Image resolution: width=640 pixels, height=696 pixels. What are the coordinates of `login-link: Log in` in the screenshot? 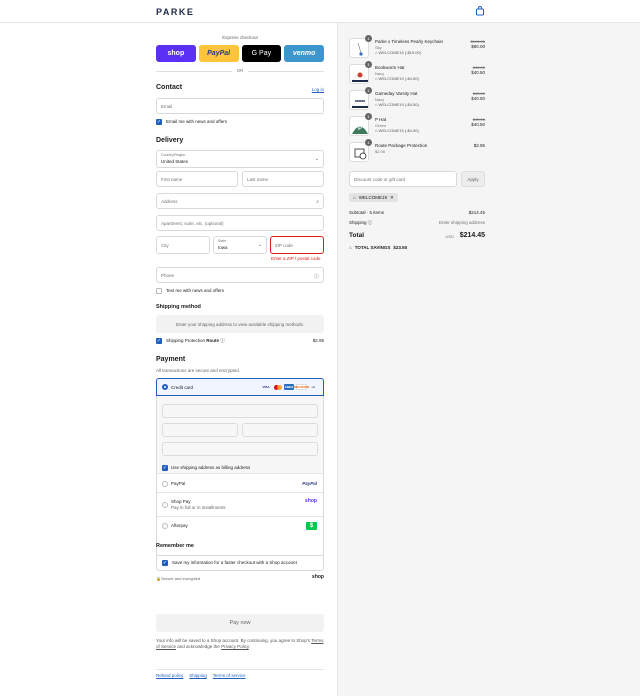 It's located at (318, 89).